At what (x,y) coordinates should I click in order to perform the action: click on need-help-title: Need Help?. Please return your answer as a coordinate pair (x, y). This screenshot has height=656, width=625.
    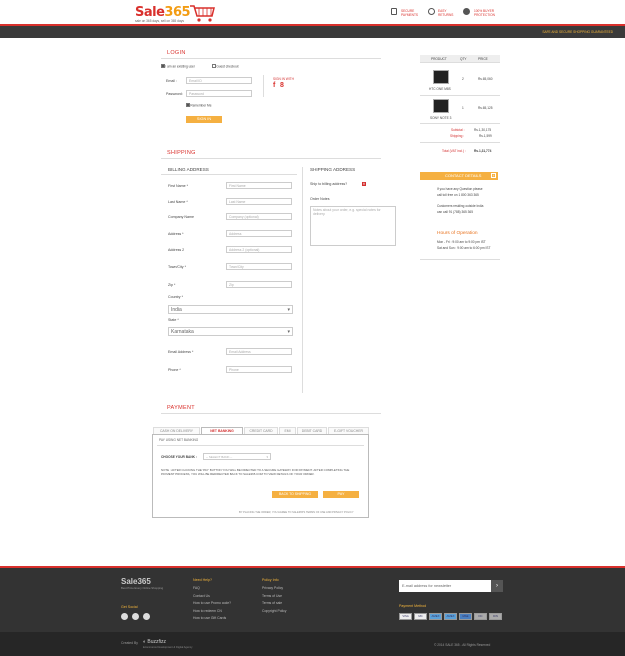
    Looking at the image, I should click on (202, 580).